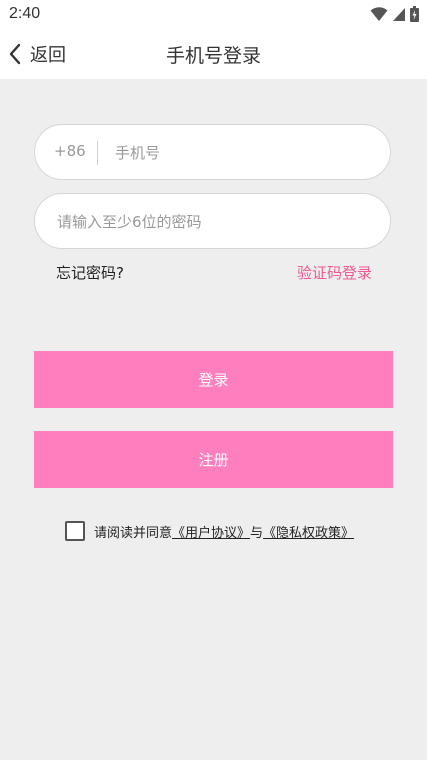 The height and width of the screenshot is (760, 427). Describe the element at coordinates (133, 533) in the screenshot. I see `agreement-prefix: 请阅读并同意` at that location.